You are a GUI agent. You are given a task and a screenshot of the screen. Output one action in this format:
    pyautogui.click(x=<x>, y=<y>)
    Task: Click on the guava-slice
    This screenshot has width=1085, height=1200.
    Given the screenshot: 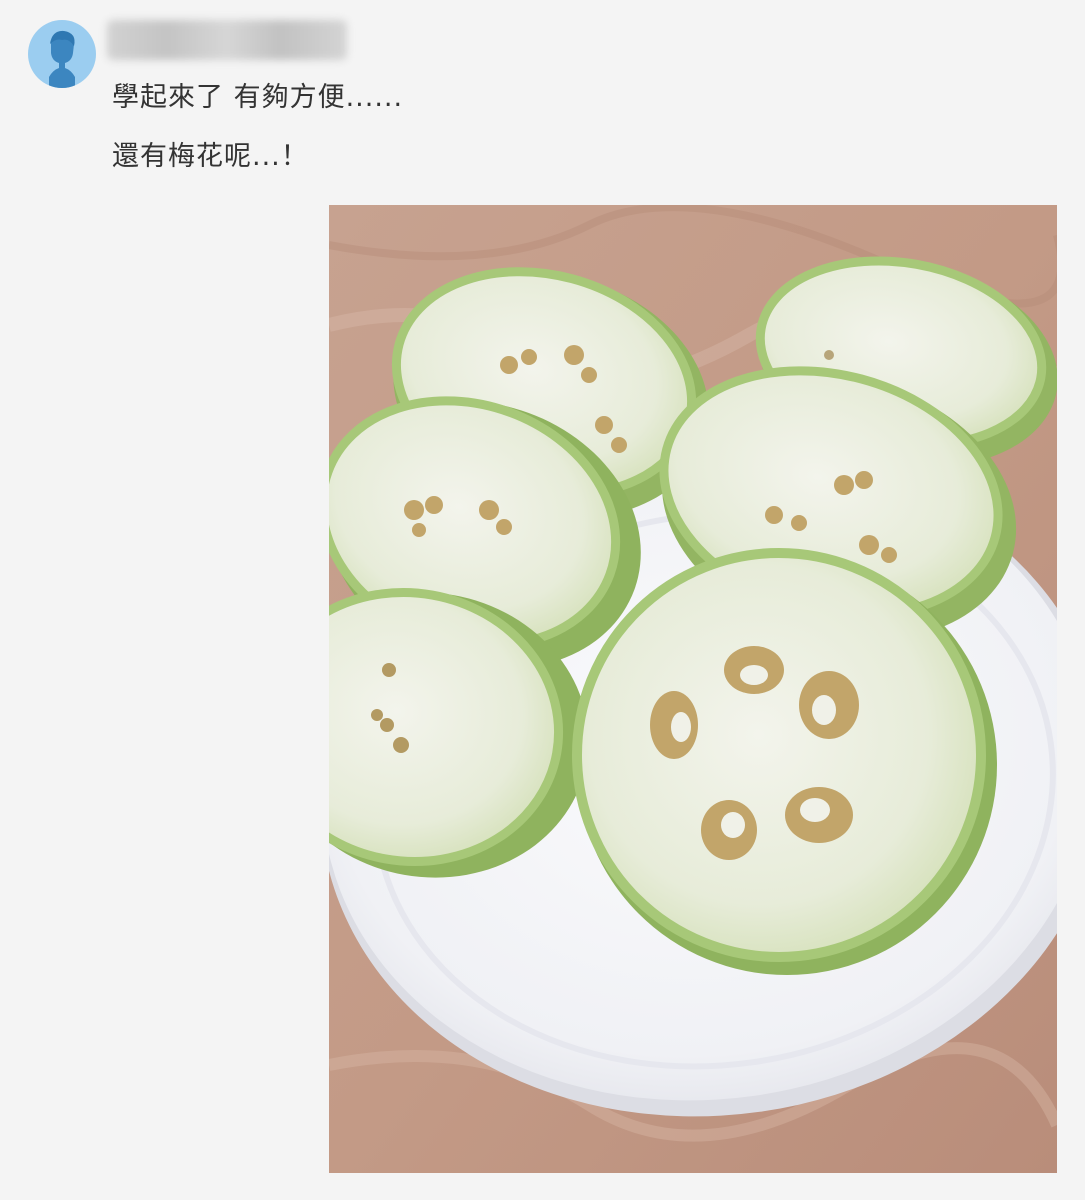 What is the action you would take?
    pyautogui.click(x=784, y=761)
    